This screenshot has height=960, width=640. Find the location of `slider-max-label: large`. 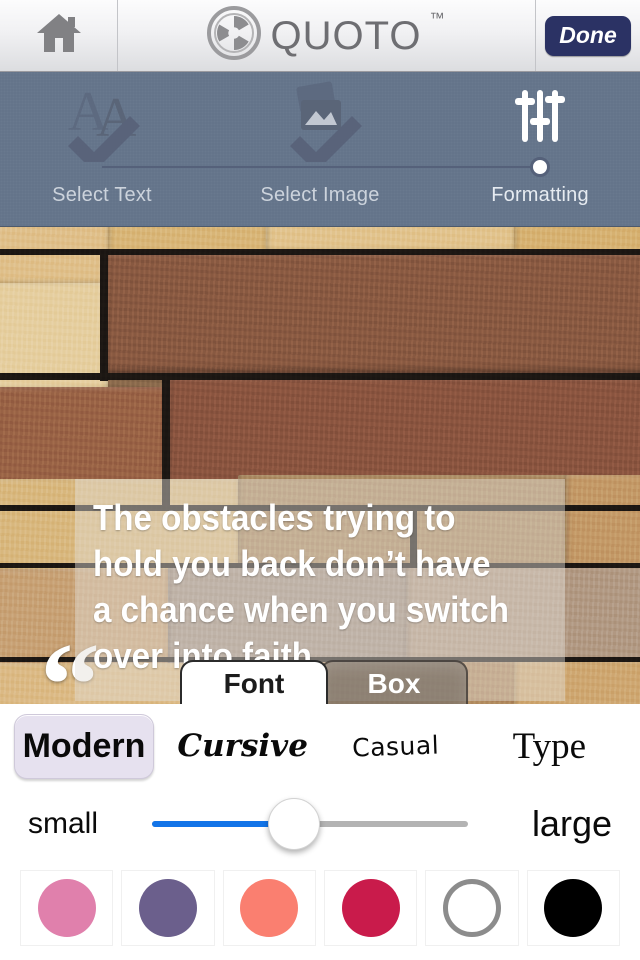

slider-max-label: large is located at coordinates (571, 823).